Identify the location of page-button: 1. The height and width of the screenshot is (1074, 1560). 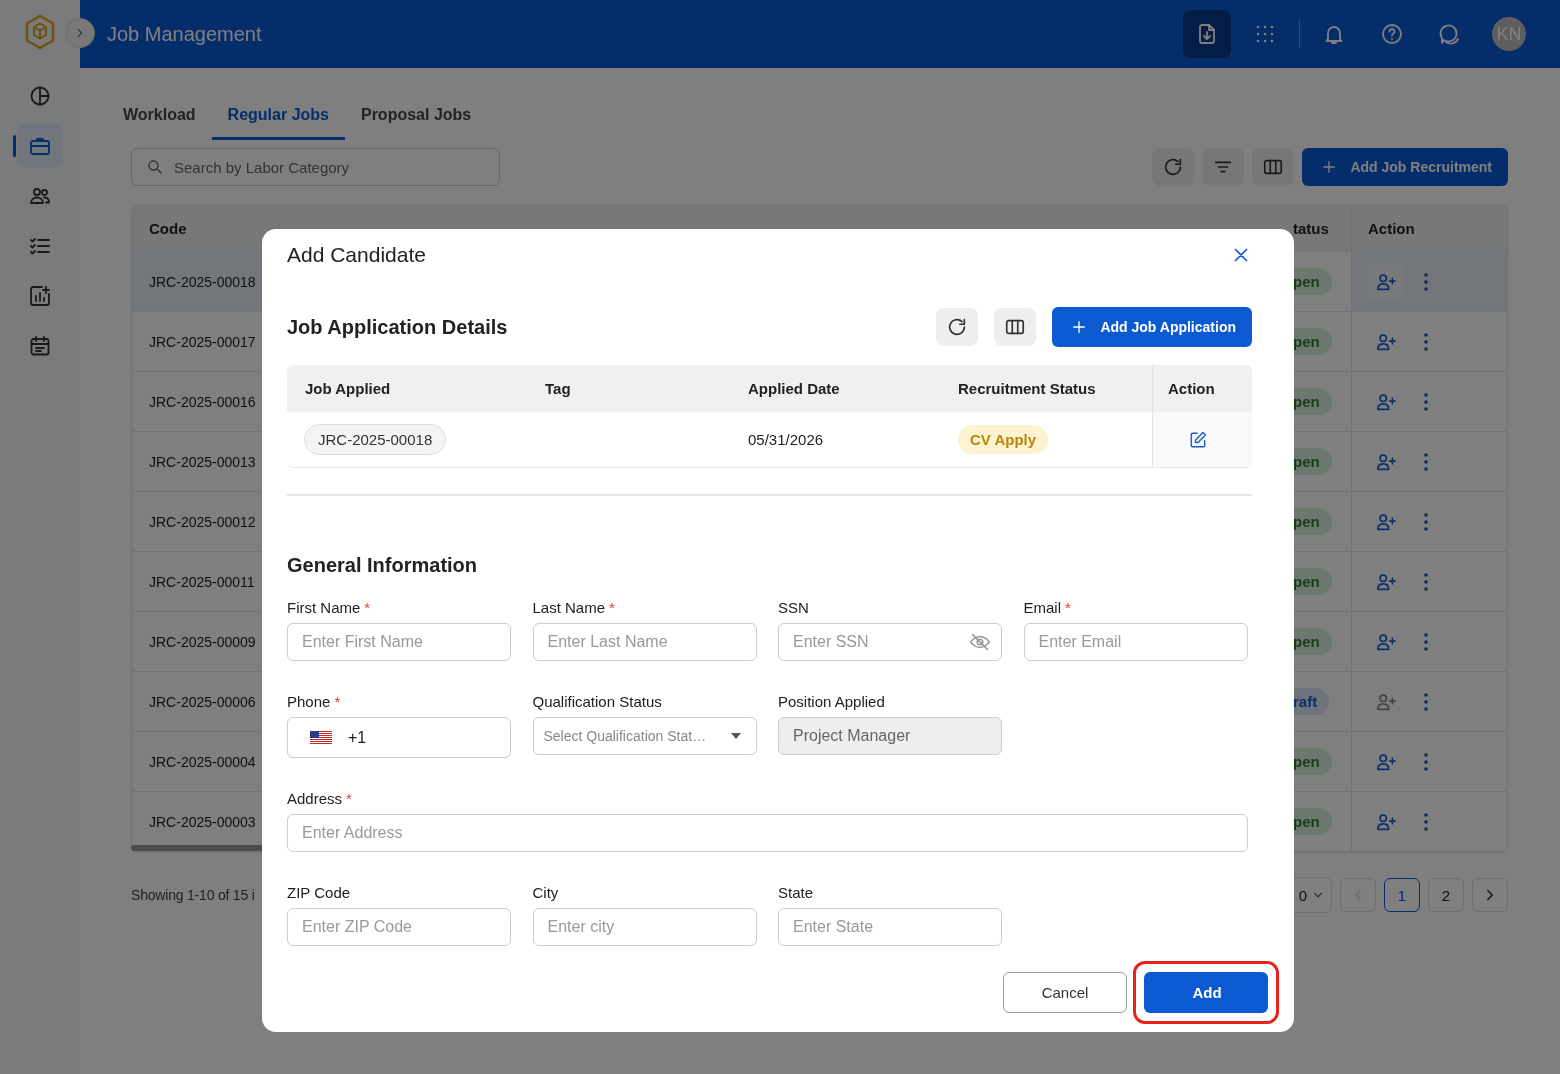
(1402, 895).